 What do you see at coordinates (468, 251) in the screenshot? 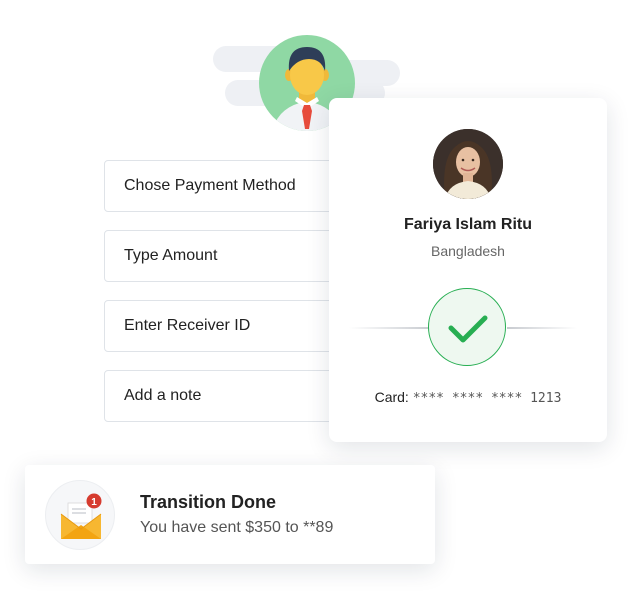
I see `receiver-country: Bangladesh` at bounding box center [468, 251].